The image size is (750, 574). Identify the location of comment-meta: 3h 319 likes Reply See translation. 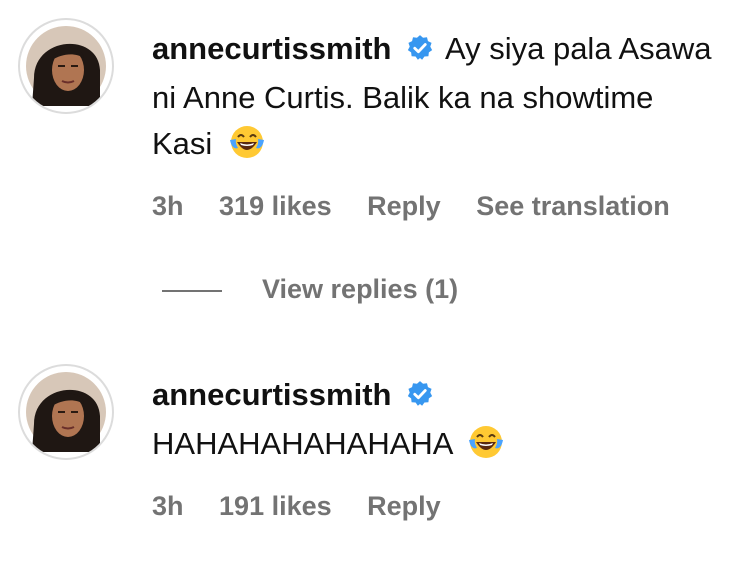
(432, 206).